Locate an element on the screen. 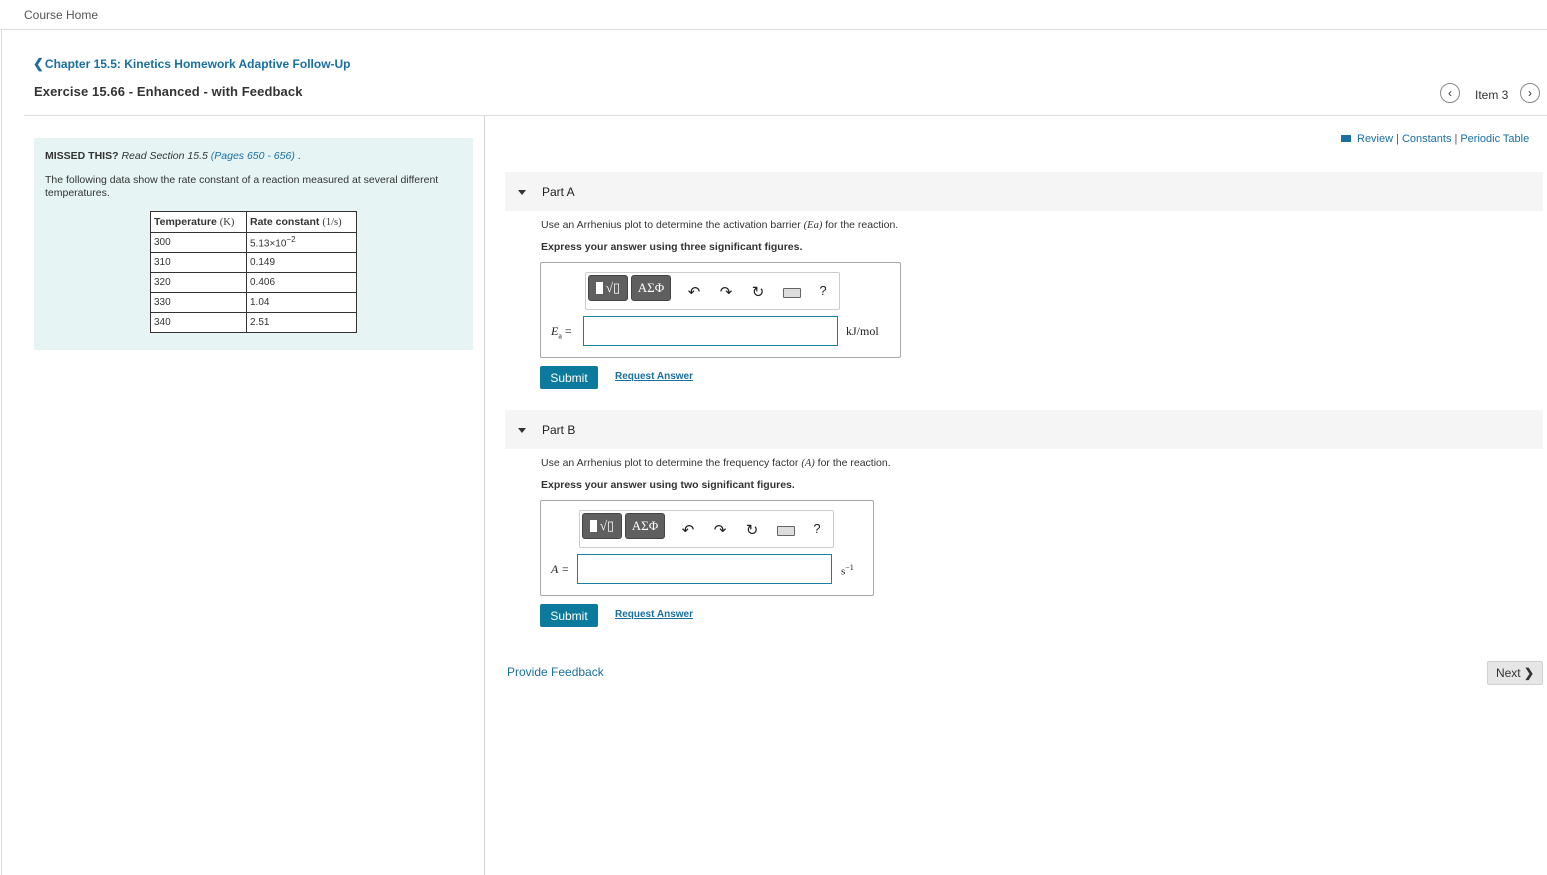  temperature-cell: 310 is located at coordinates (198, 262).